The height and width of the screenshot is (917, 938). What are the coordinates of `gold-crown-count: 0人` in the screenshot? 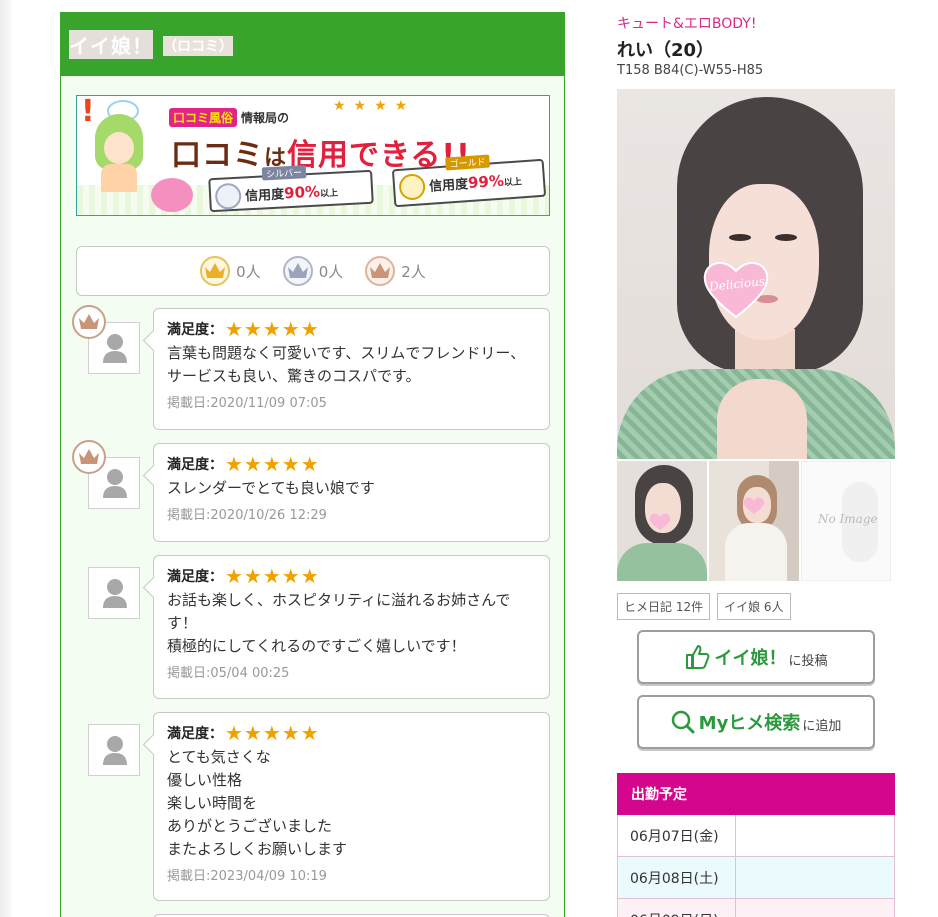 It's located at (230, 271).